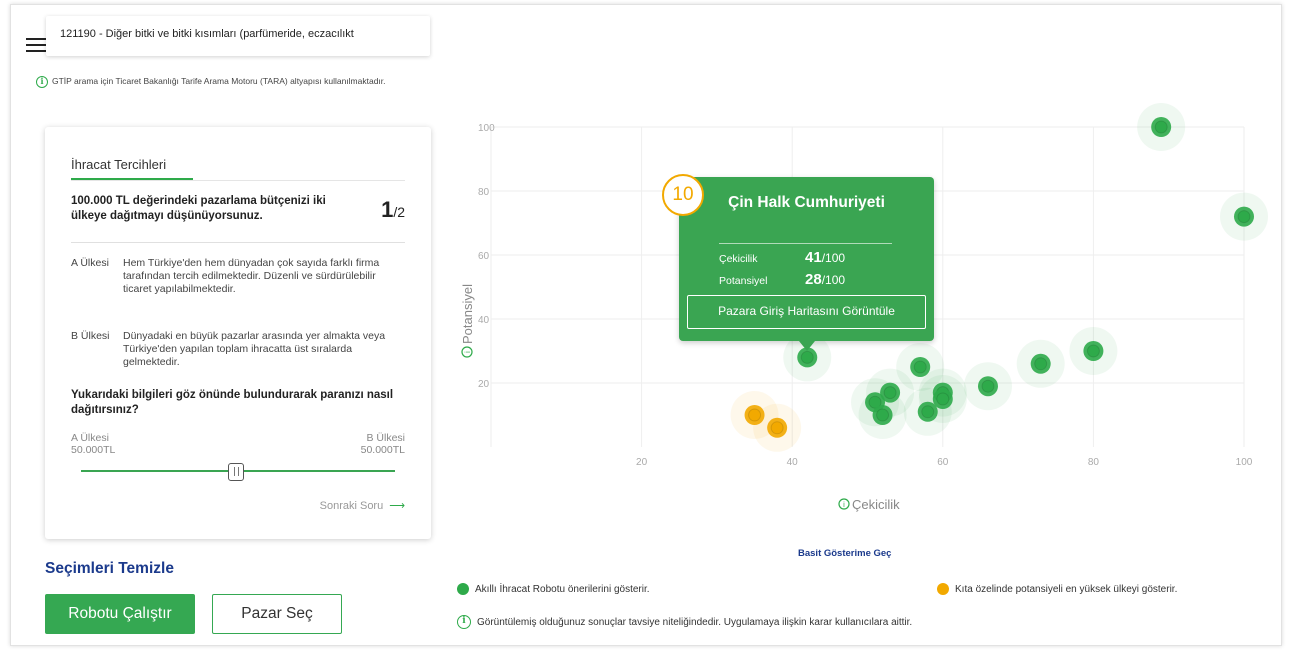 The height and width of the screenshot is (654, 1298). I want to click on potential-label: Potansiyel, so click(743, 281).